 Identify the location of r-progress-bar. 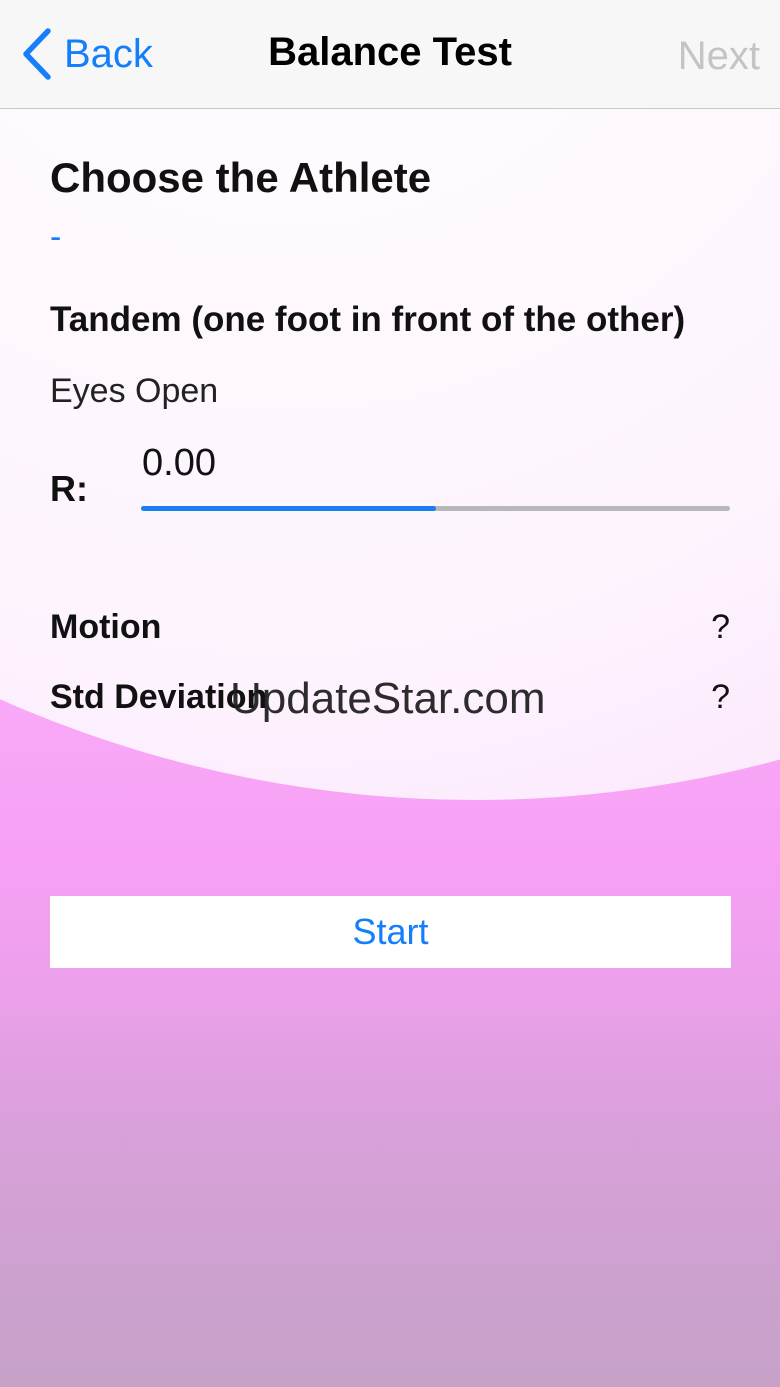
(435, 508).